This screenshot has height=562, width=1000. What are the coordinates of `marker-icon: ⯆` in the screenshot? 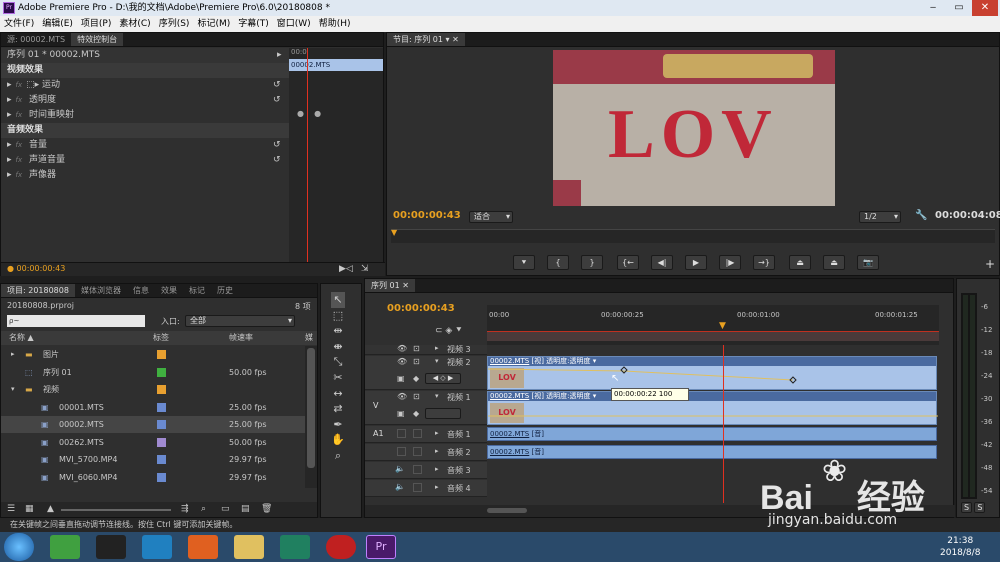 It's located at (458, 331).